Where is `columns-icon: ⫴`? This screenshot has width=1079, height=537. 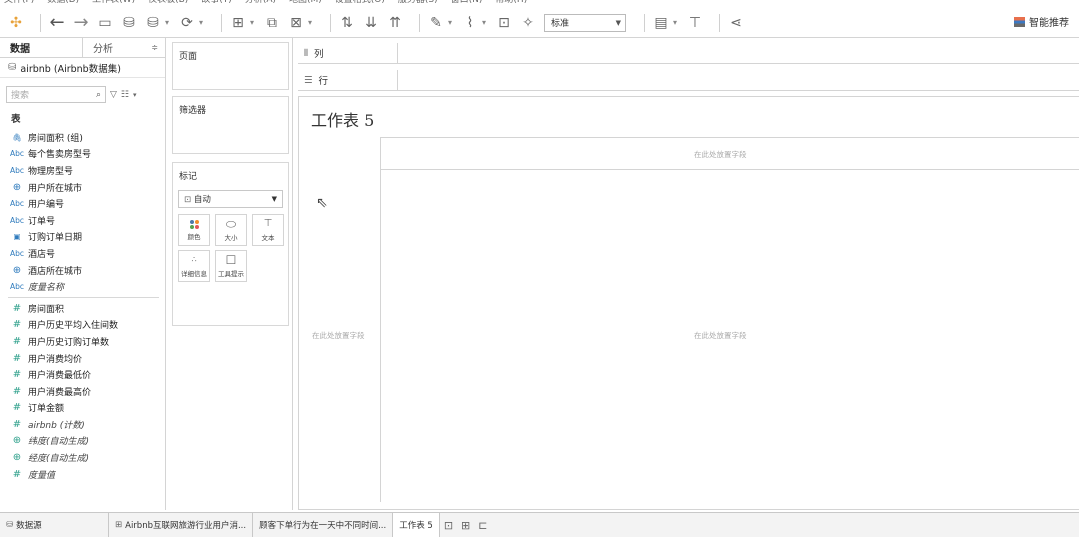
columns-icon: ⫴ is located at coordinates (306, 53).